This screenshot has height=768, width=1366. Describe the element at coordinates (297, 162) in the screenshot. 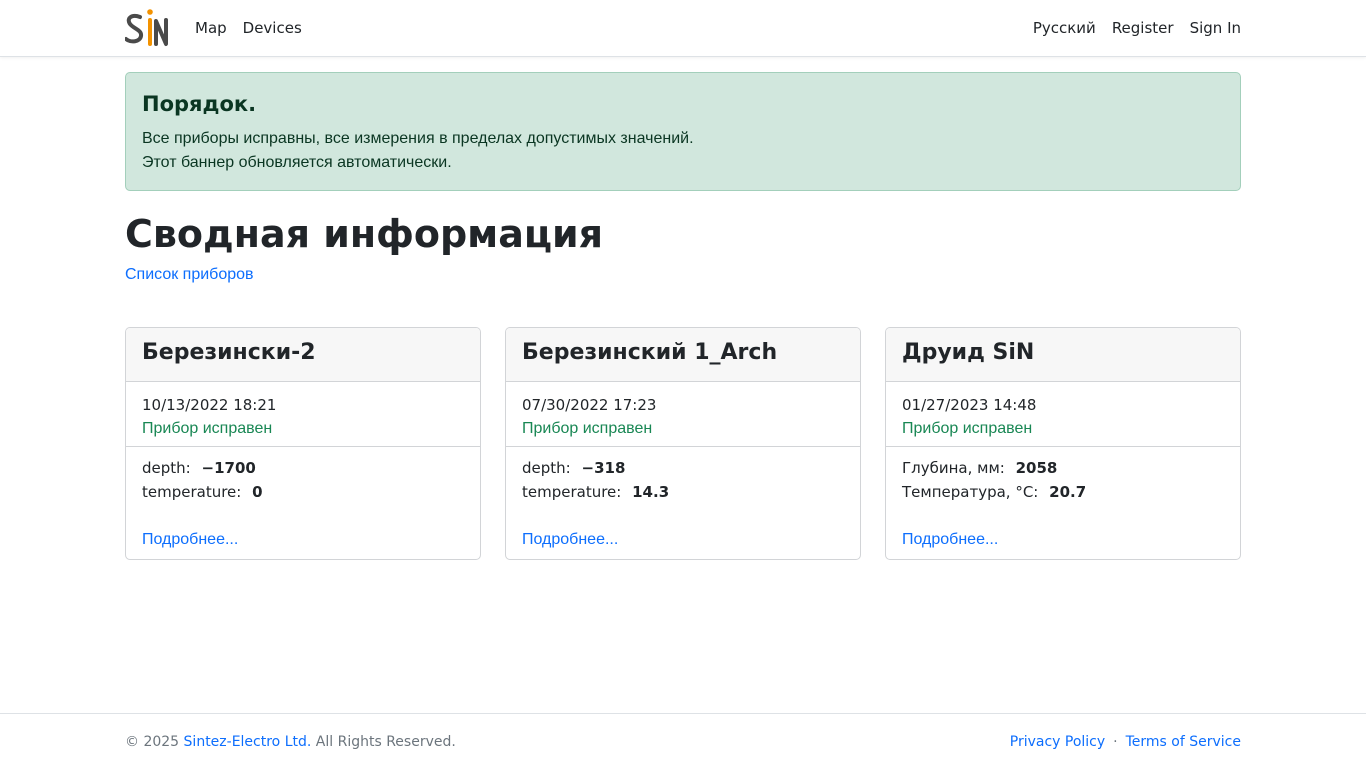

I see `alert-note: Этот баннер обновляется автоматически.` at that location.